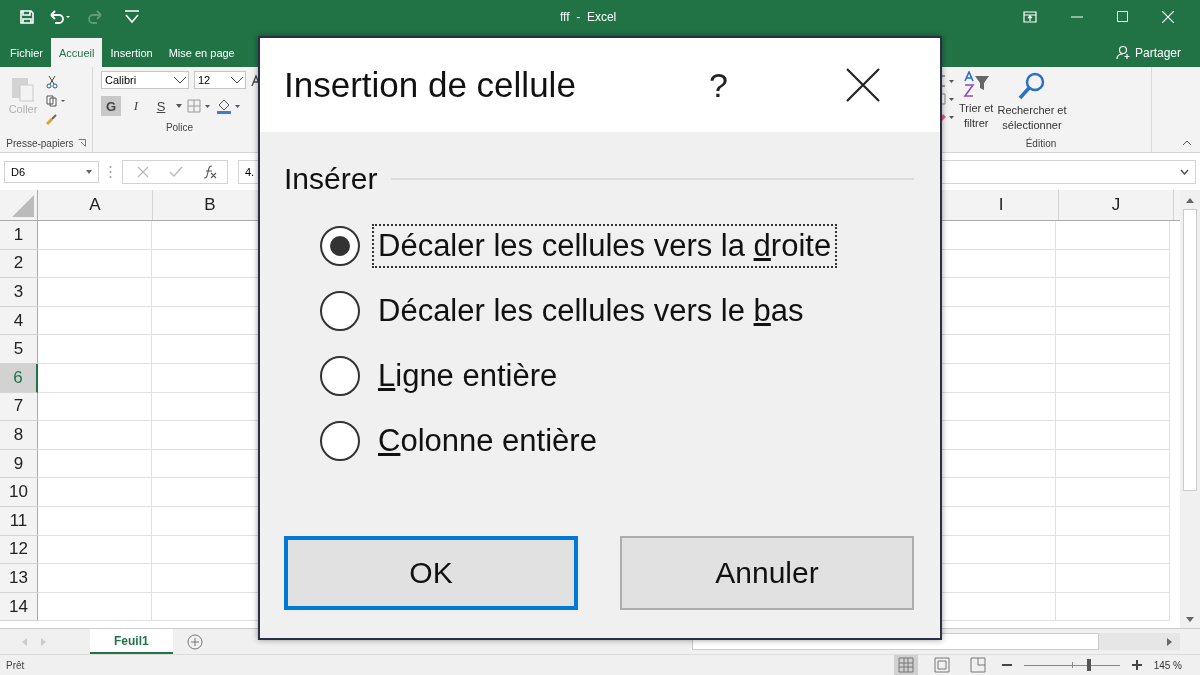 This screenshot has width=1200, height=675. What do you see at coordinates (19, 264) in the screenshot?
I see `row-header: 2` at bounding box center [19, 264].